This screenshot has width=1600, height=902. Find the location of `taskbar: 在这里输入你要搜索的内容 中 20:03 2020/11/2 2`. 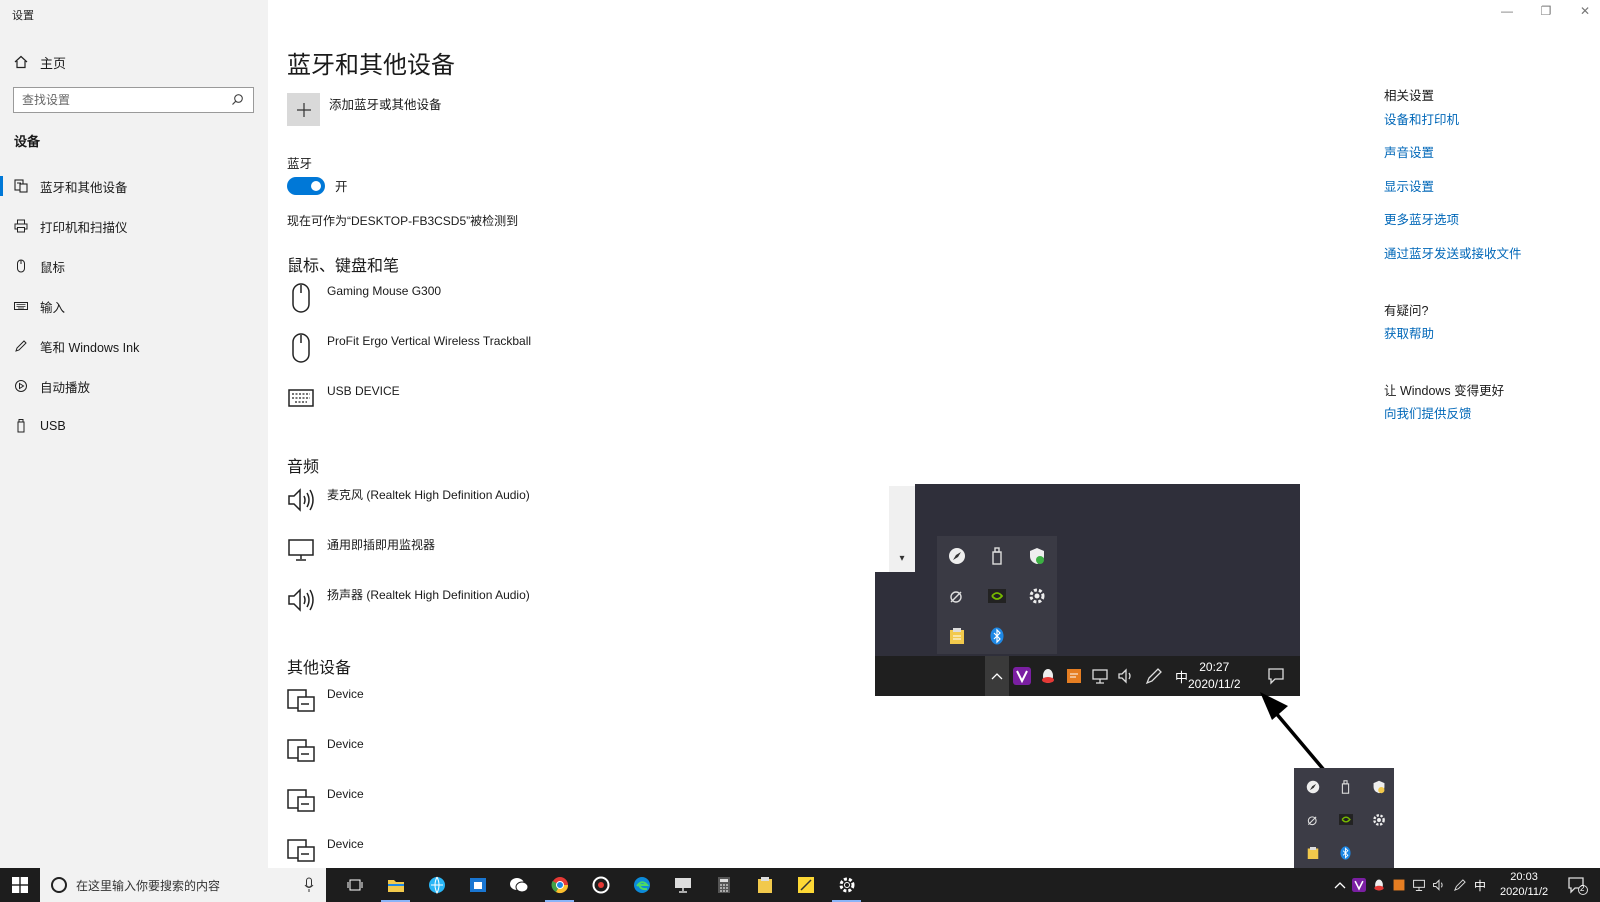

taskbar: 在这里输入你要搜索的内容 中 20:03 2020/11/2 2 is located at coordinates (800, 885).